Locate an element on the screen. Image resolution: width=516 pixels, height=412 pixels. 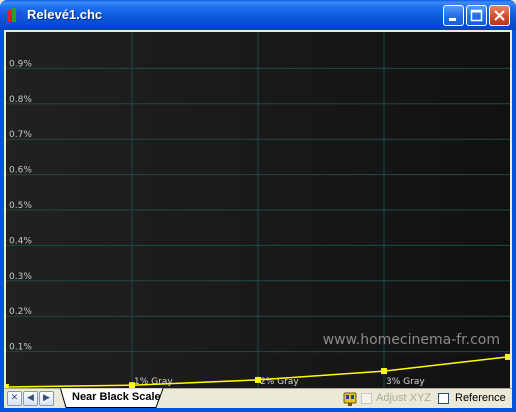
watermark-text: www.homecinema-fr.com is located at coordinates (411, 340).